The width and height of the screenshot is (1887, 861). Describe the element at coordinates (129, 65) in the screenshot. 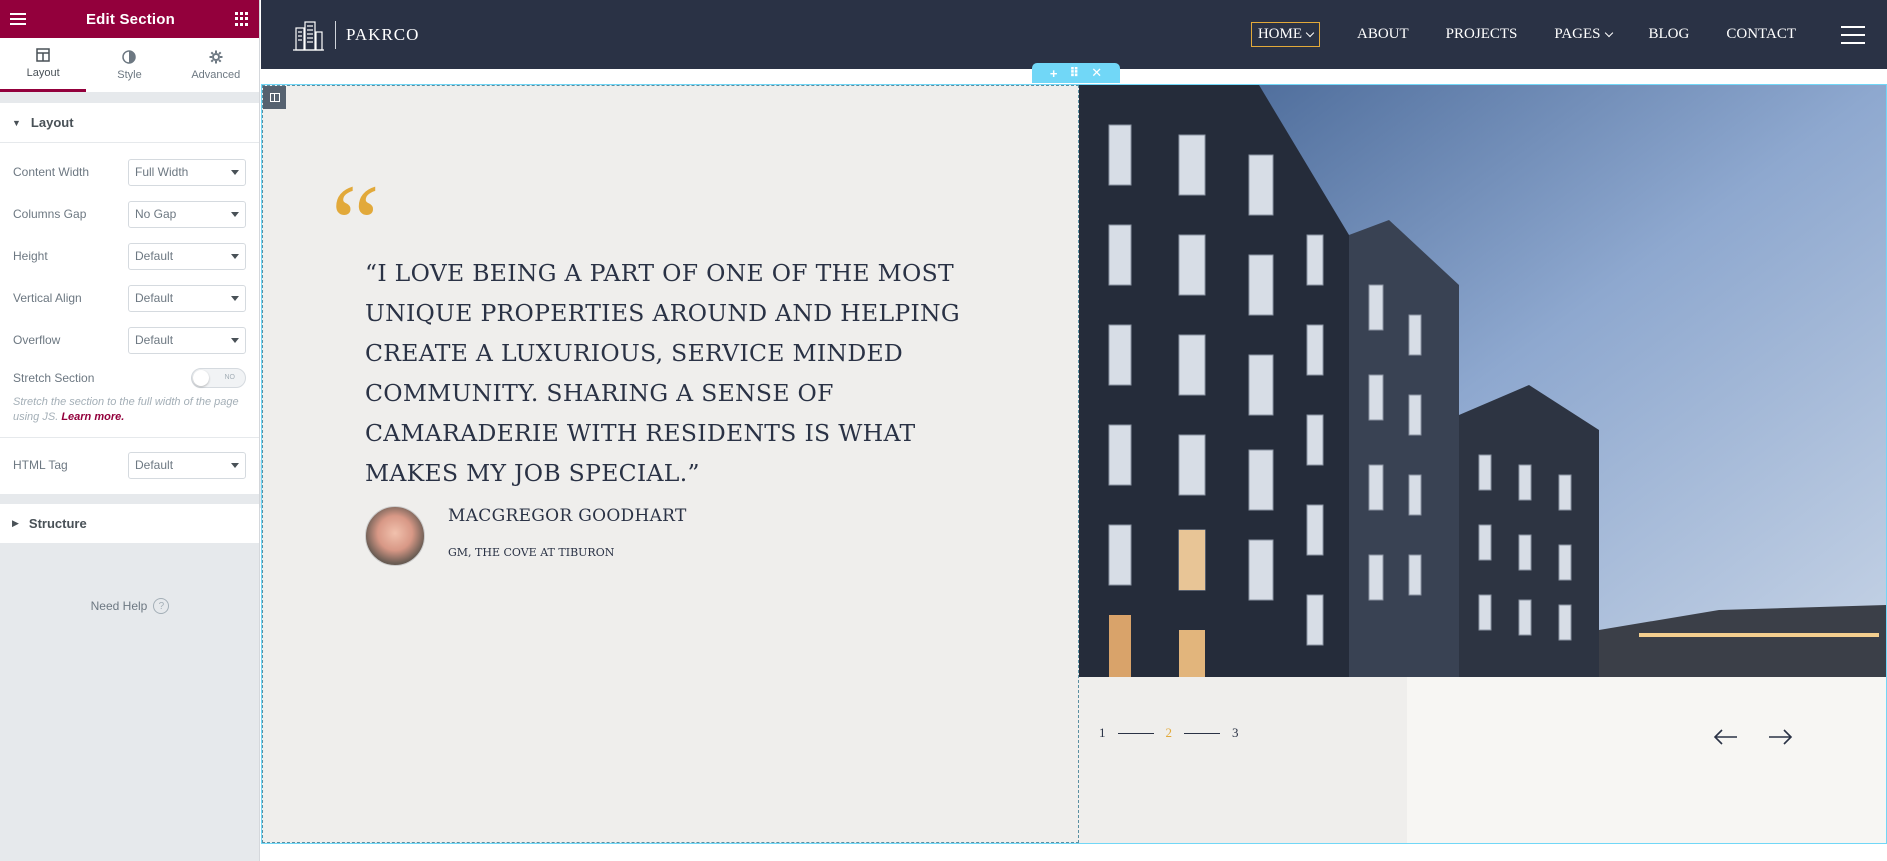

I see `tab-style: Style` at that location.